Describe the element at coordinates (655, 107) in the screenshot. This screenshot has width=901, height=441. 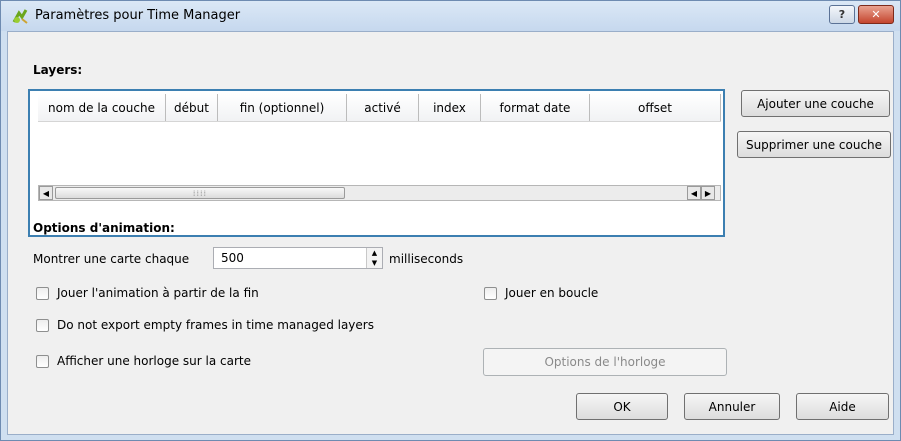
I see `column-header-offset: offset` at that location.